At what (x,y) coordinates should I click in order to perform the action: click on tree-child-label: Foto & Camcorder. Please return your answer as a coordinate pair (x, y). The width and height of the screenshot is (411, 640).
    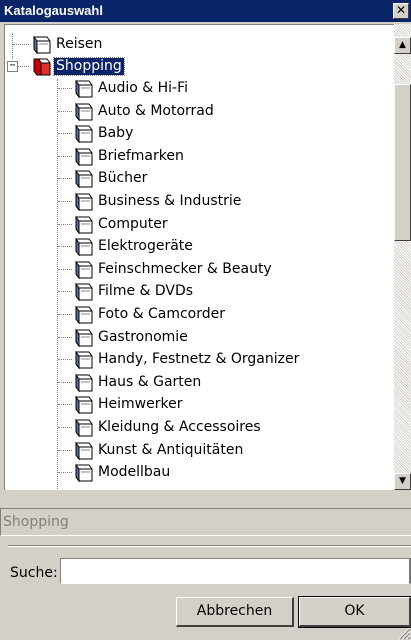
    Looking at the image, I should click on (162, 314).